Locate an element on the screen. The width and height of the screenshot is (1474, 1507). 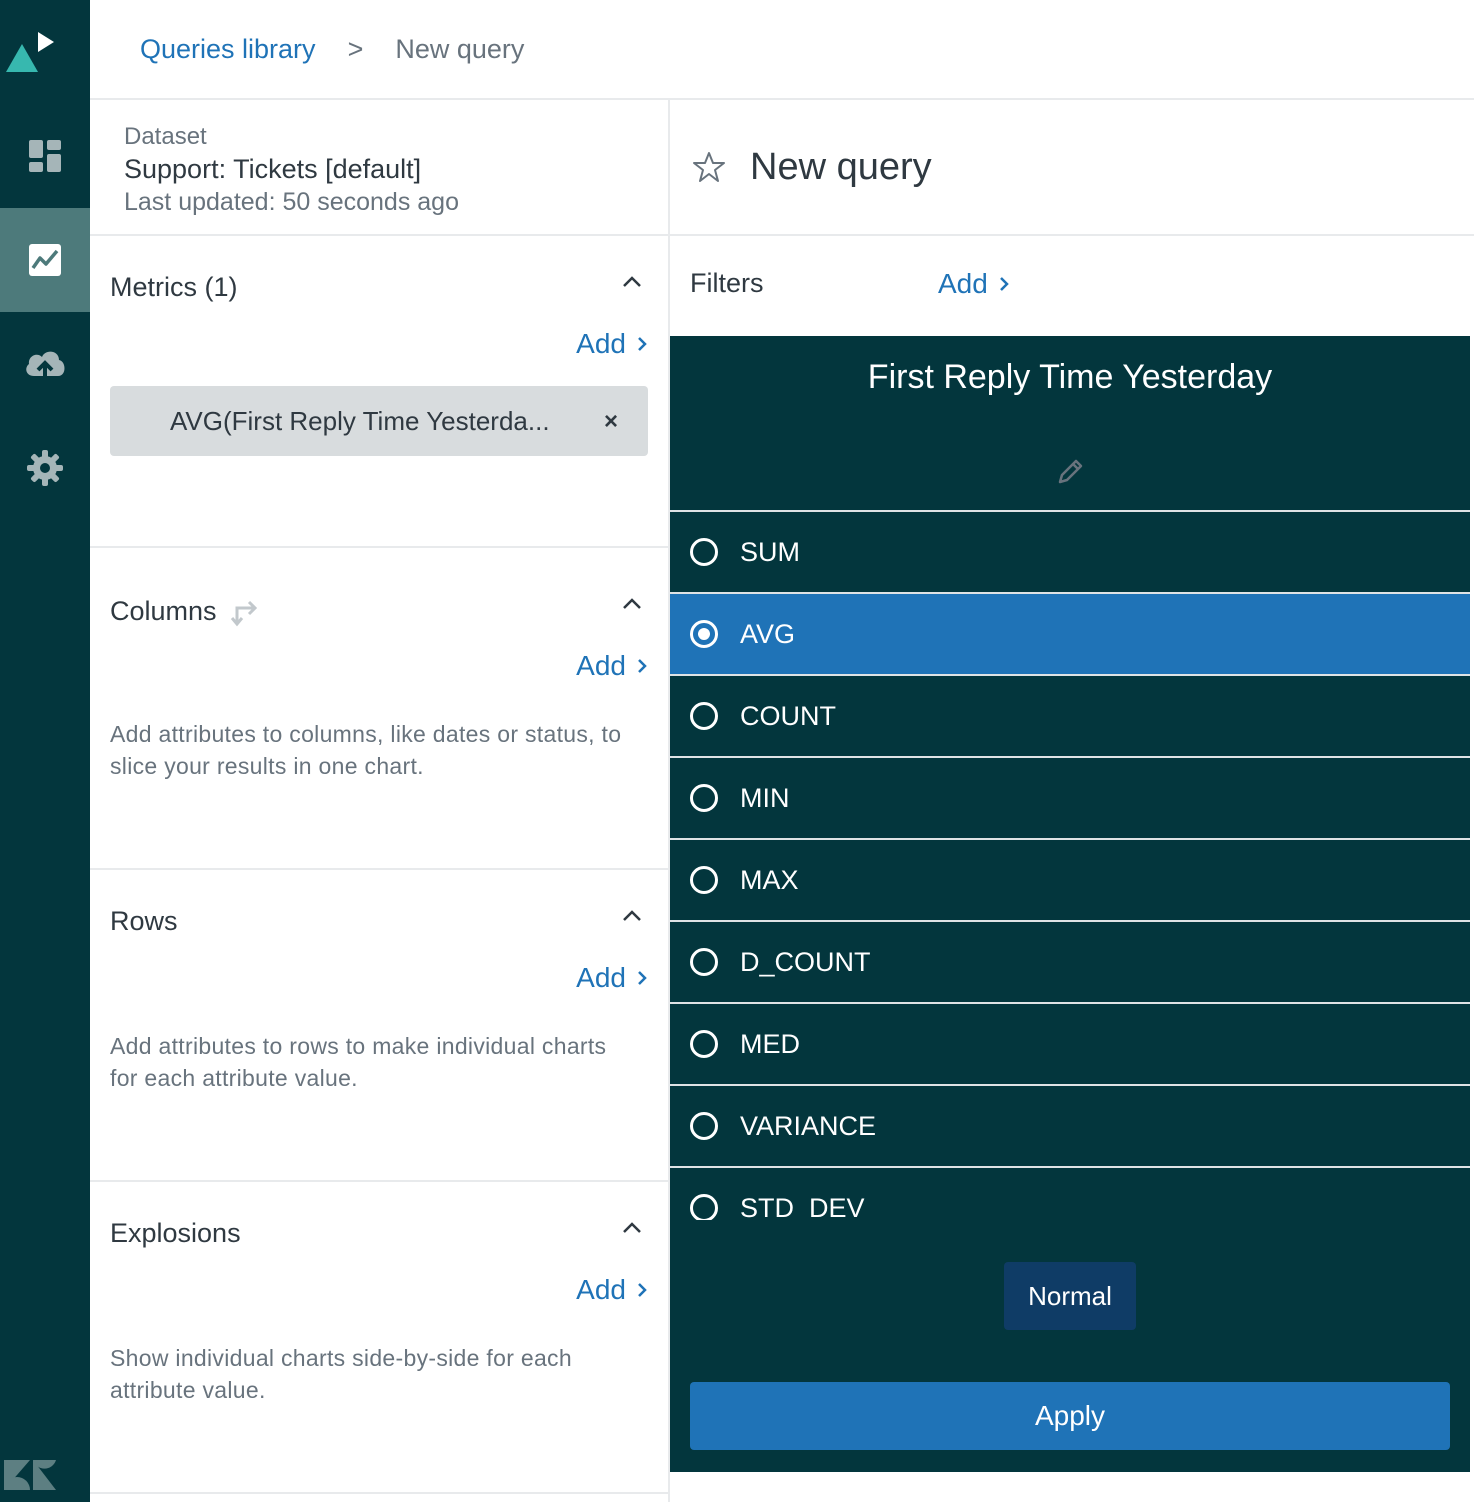
metrics-title: Metrics (1) is located at coordinates (174, 287).